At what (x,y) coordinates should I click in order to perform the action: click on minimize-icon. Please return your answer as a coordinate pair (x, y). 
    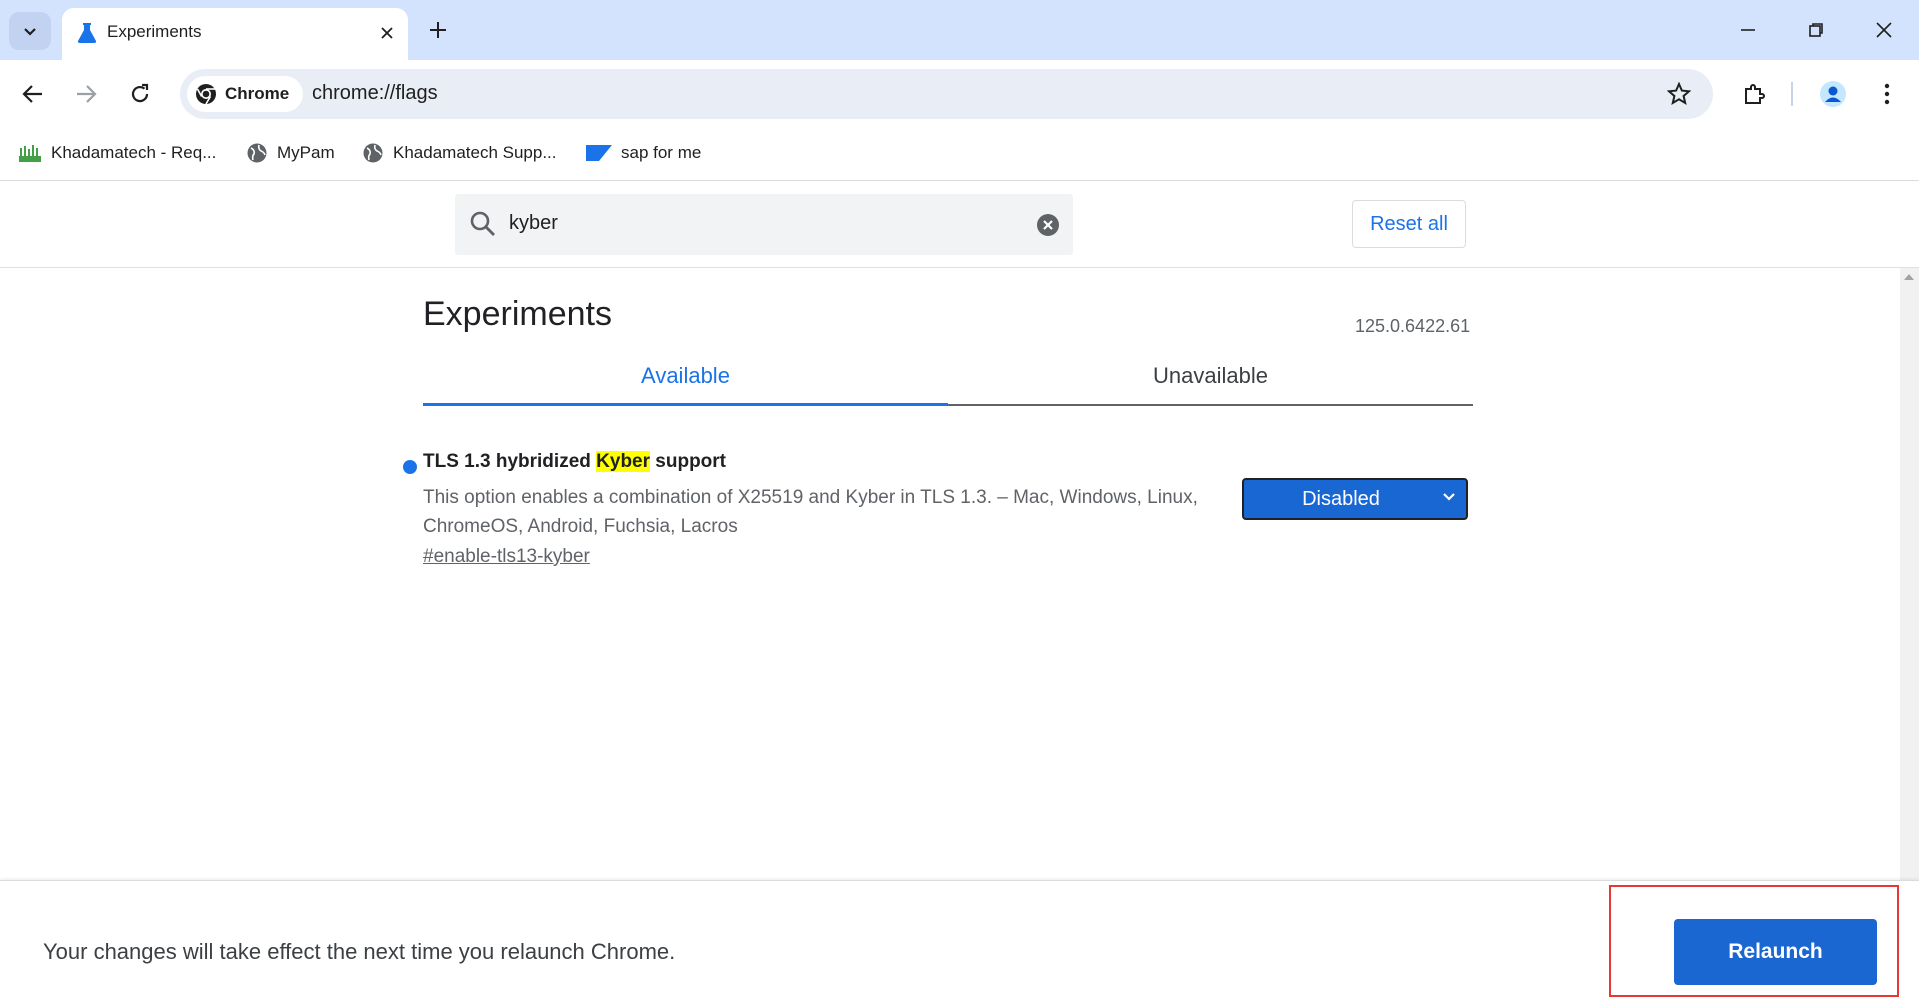
    Looking at the image, I should click on (1748, 30).